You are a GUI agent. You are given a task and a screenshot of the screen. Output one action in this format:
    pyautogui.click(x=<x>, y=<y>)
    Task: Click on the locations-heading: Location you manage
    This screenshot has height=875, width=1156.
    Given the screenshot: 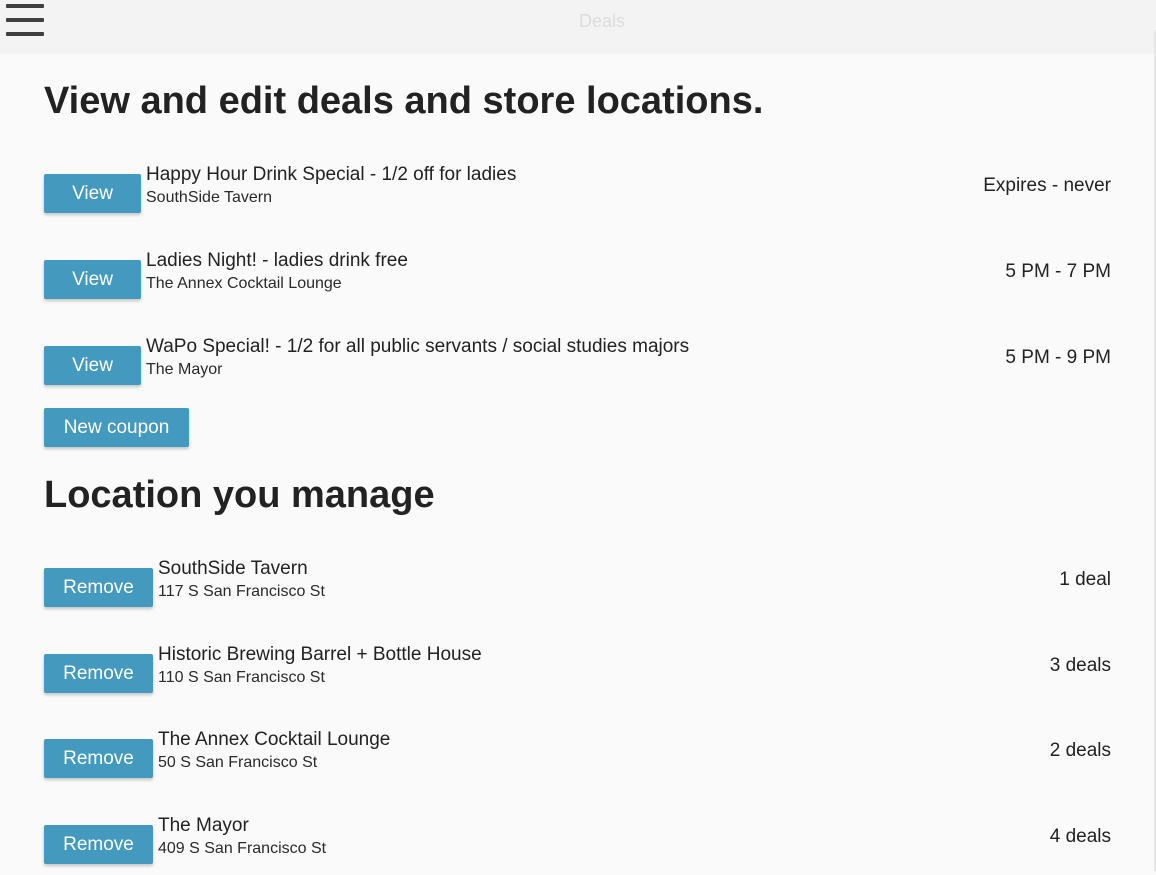 What is the action you would take?
    pyautogui.click(x=239, y=495)
    